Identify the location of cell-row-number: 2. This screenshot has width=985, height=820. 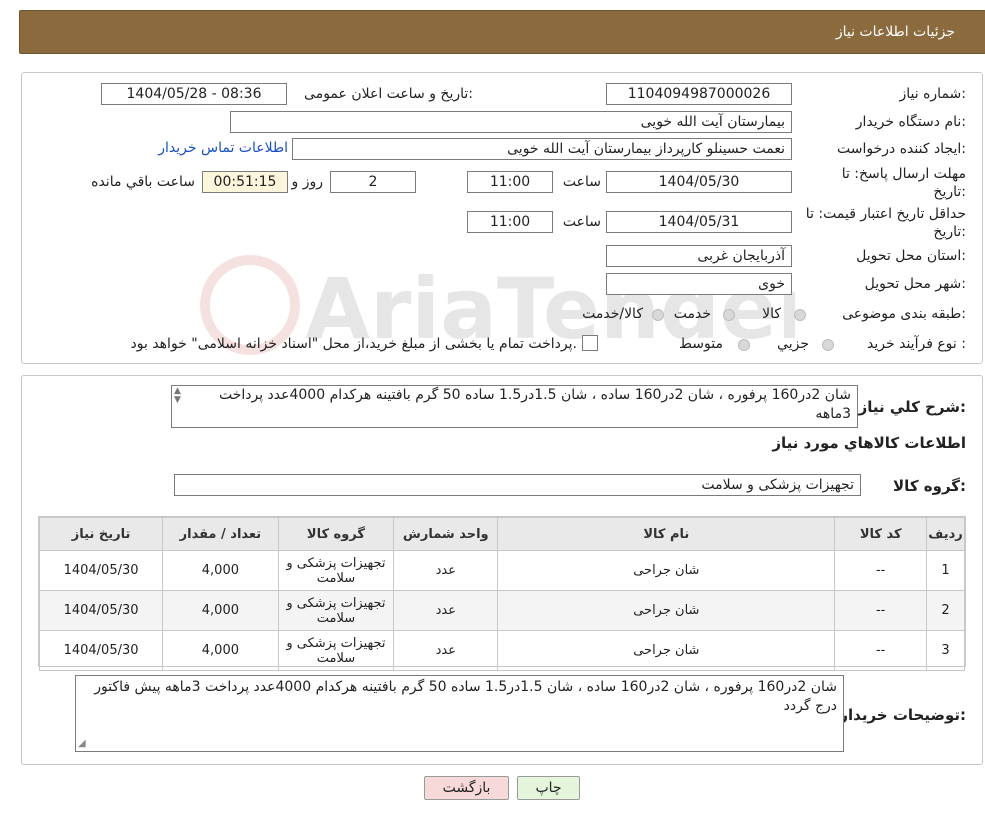
(945, 610).